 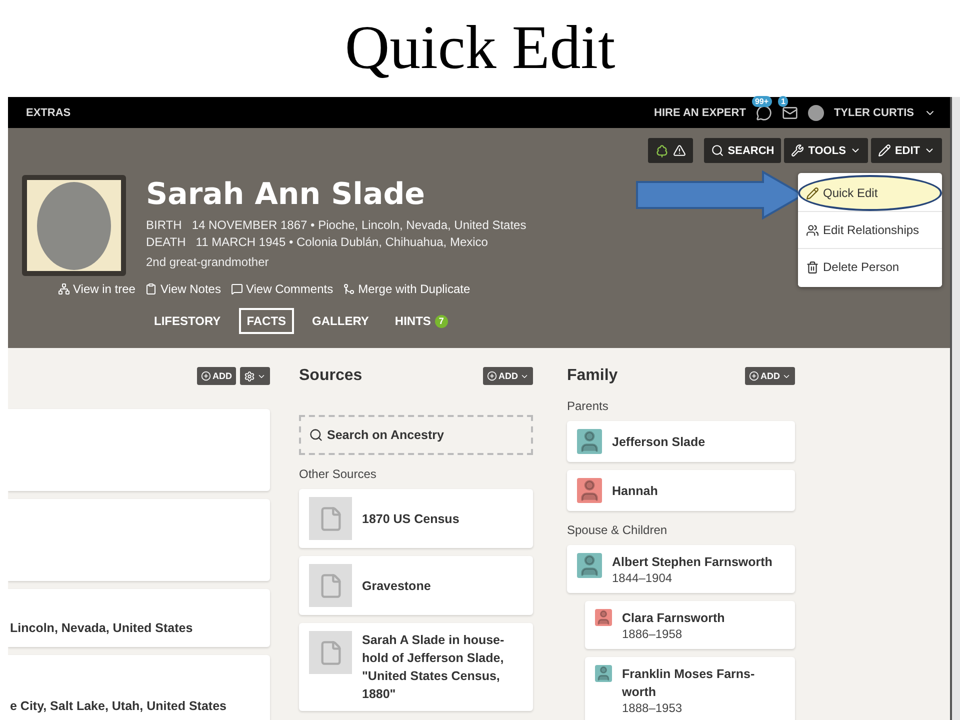 I want to click on section-label: Spouse & Children, so click(x=617, y=530).